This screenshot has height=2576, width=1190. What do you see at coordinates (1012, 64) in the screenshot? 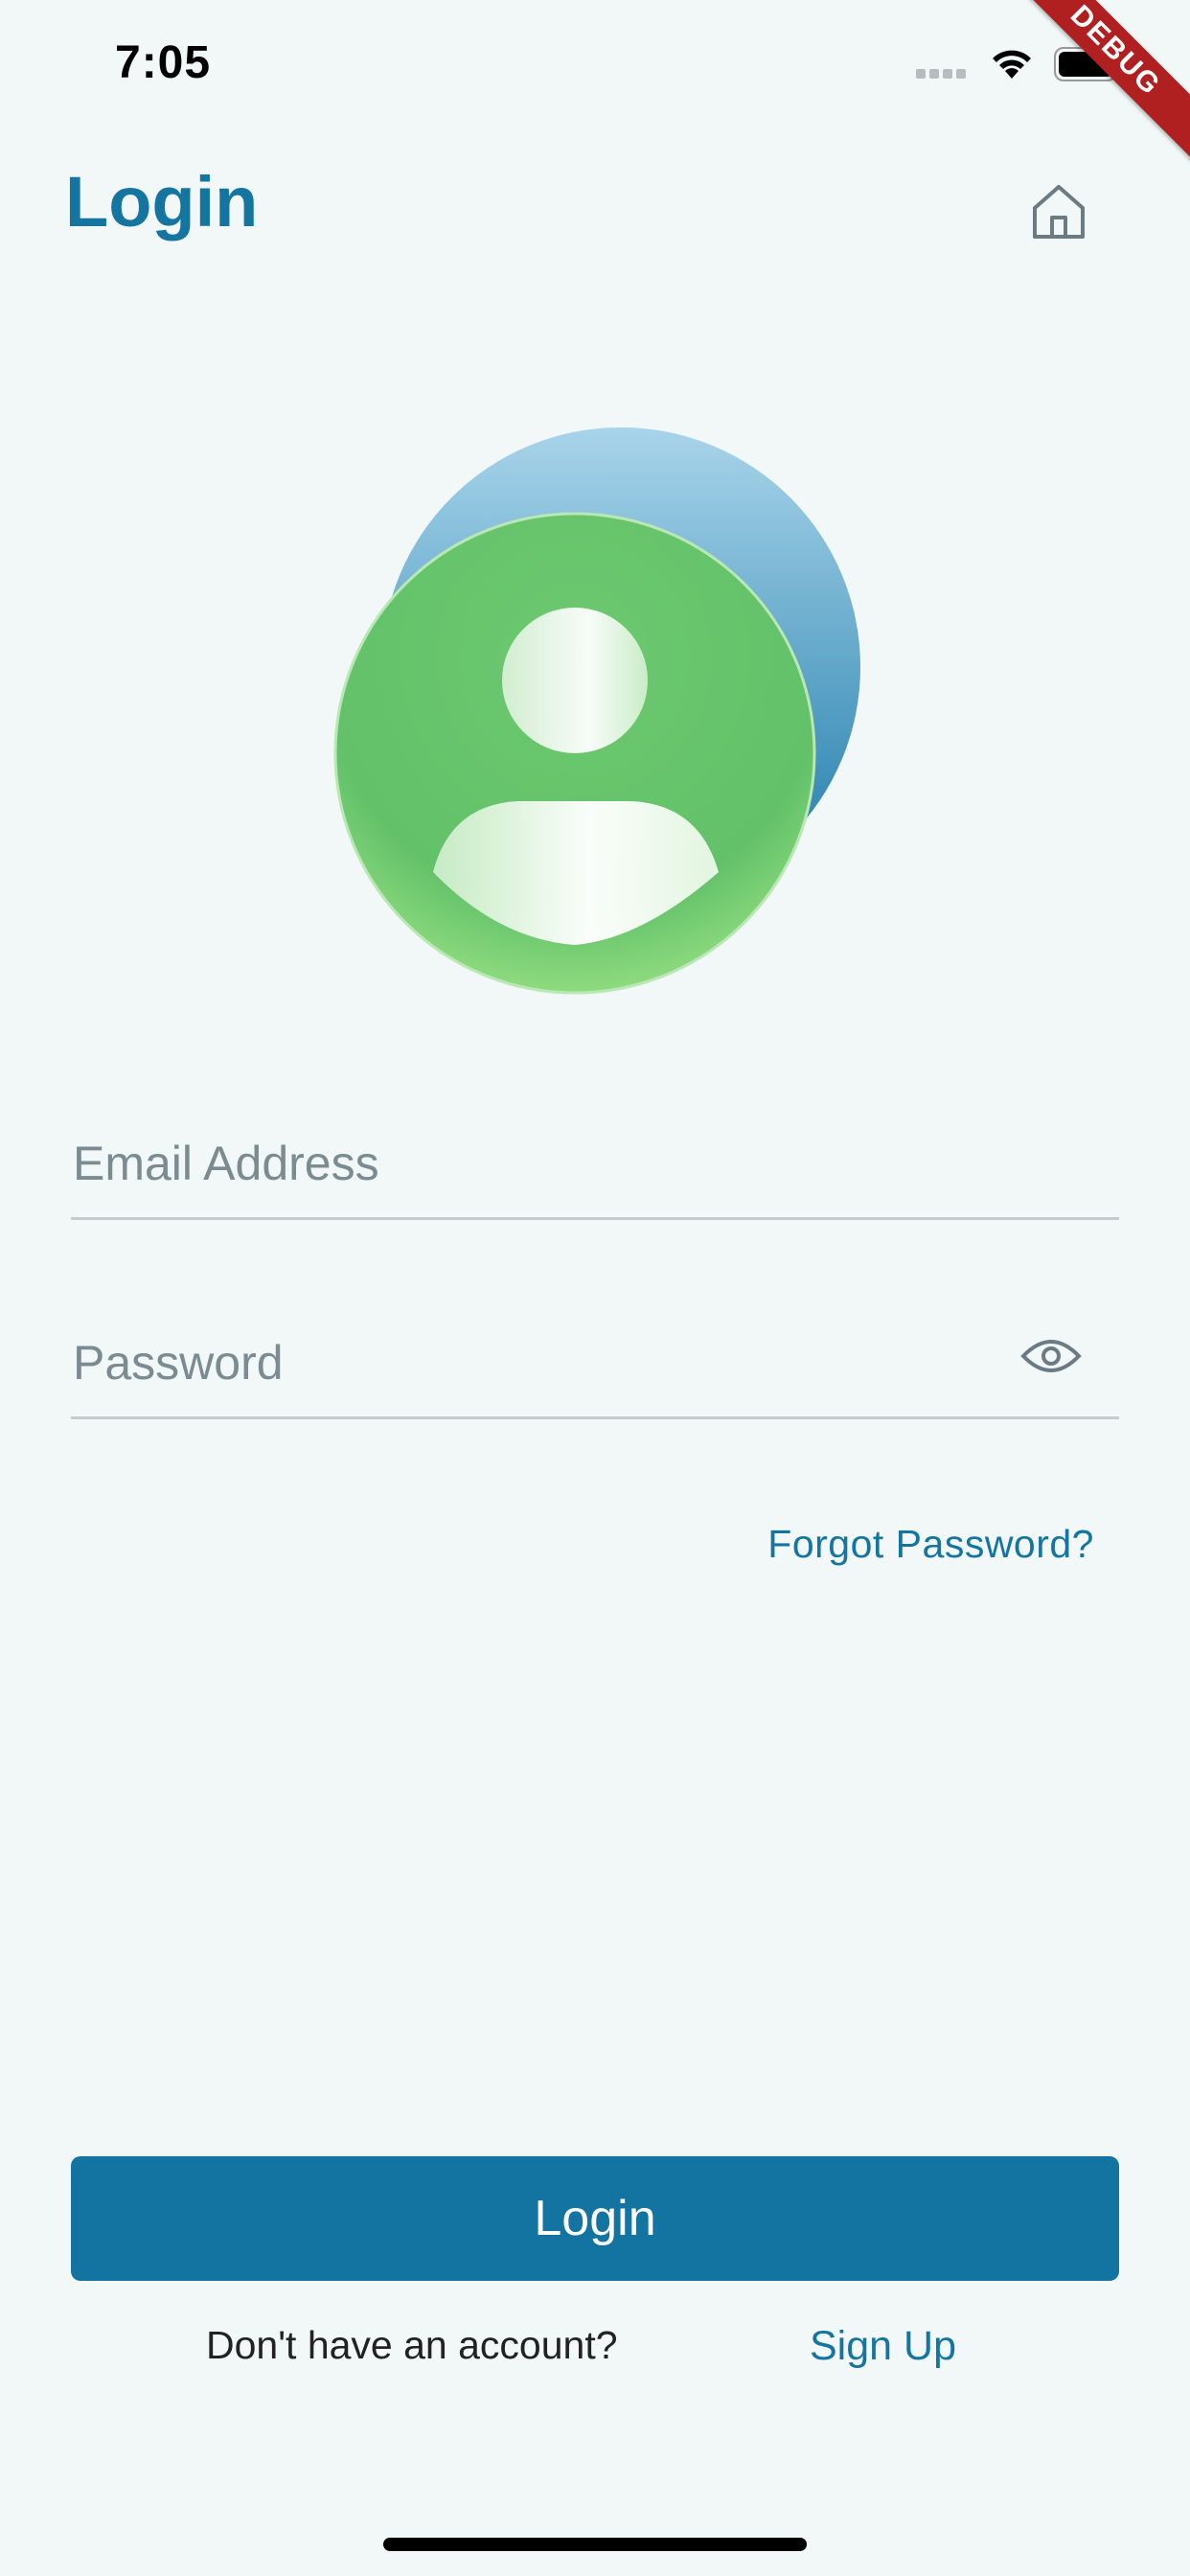
I see `wifi-icon` at bounding box center [1012, 64].